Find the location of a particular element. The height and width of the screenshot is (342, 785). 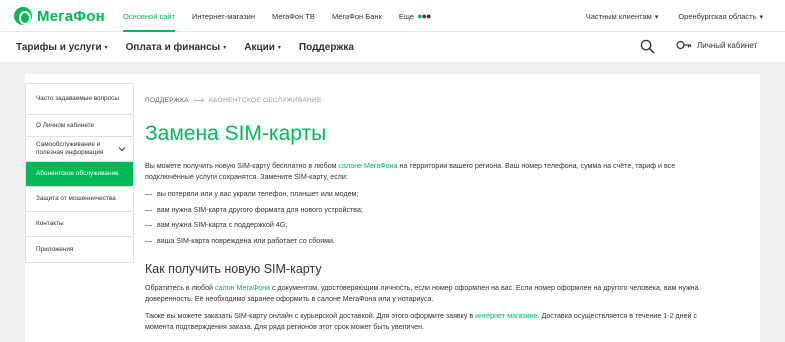

audience-label: Частным клиентам is located at coordinates (618, 16).